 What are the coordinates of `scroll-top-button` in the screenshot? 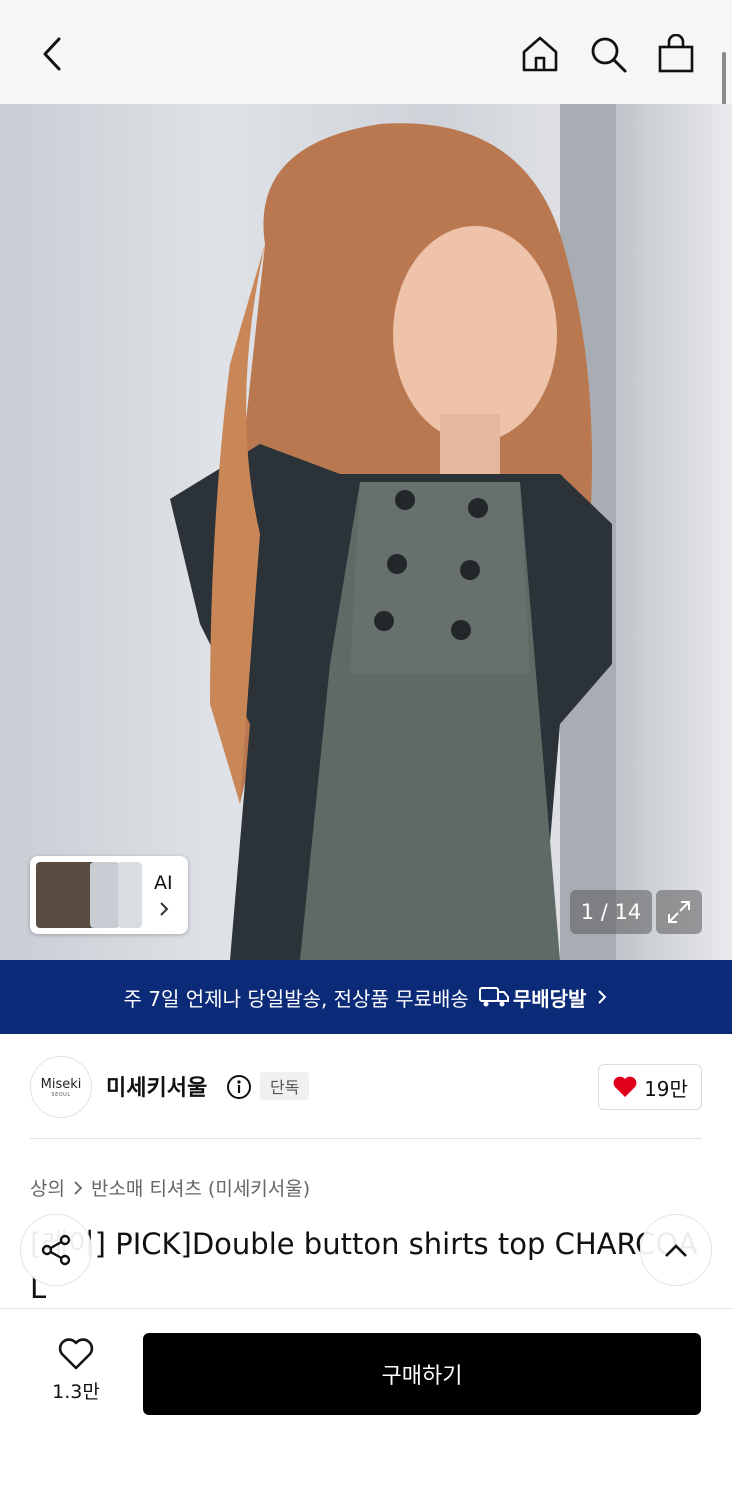 It's located at (676, 1250).